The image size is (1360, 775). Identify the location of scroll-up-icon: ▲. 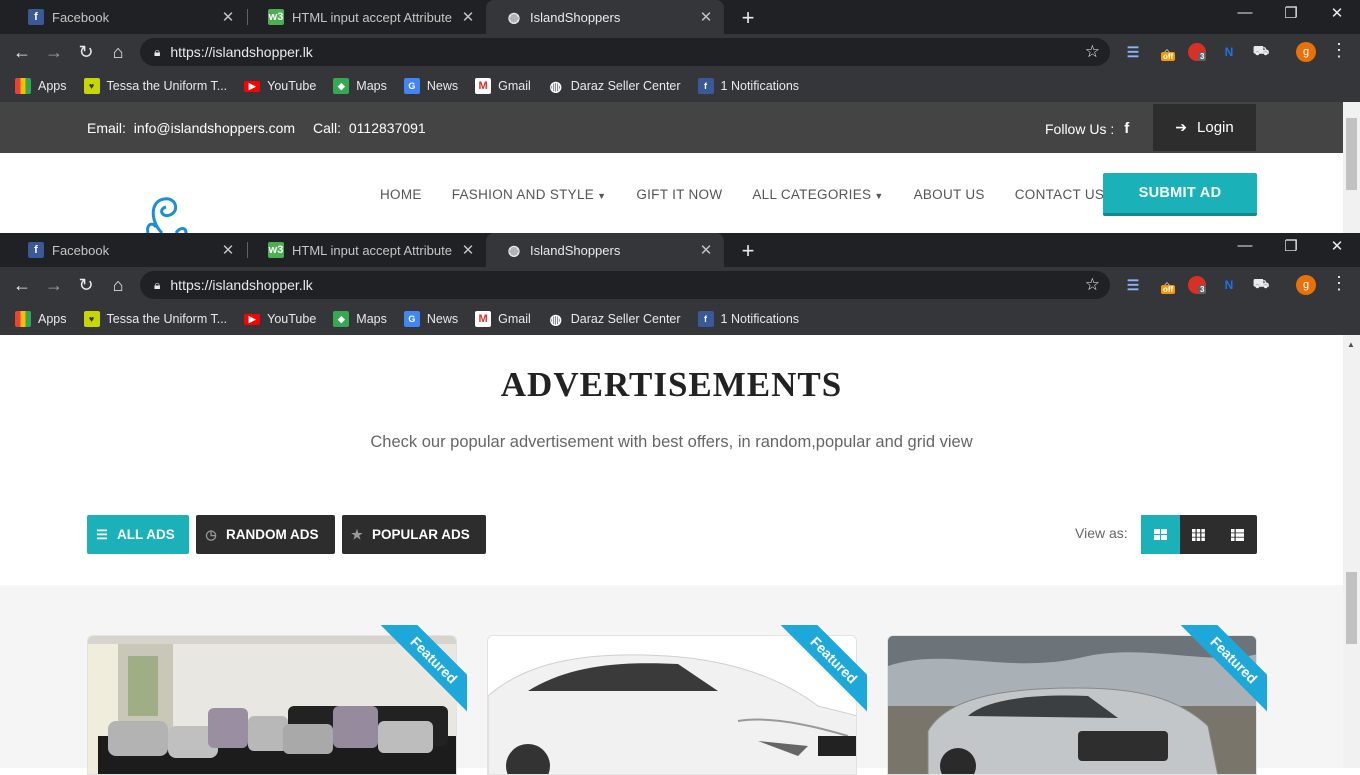
(1351, 344).